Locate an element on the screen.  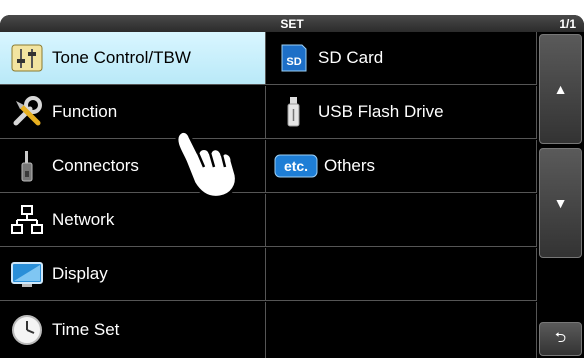
back-button: ⮌ is located at coordinates (560, 339).